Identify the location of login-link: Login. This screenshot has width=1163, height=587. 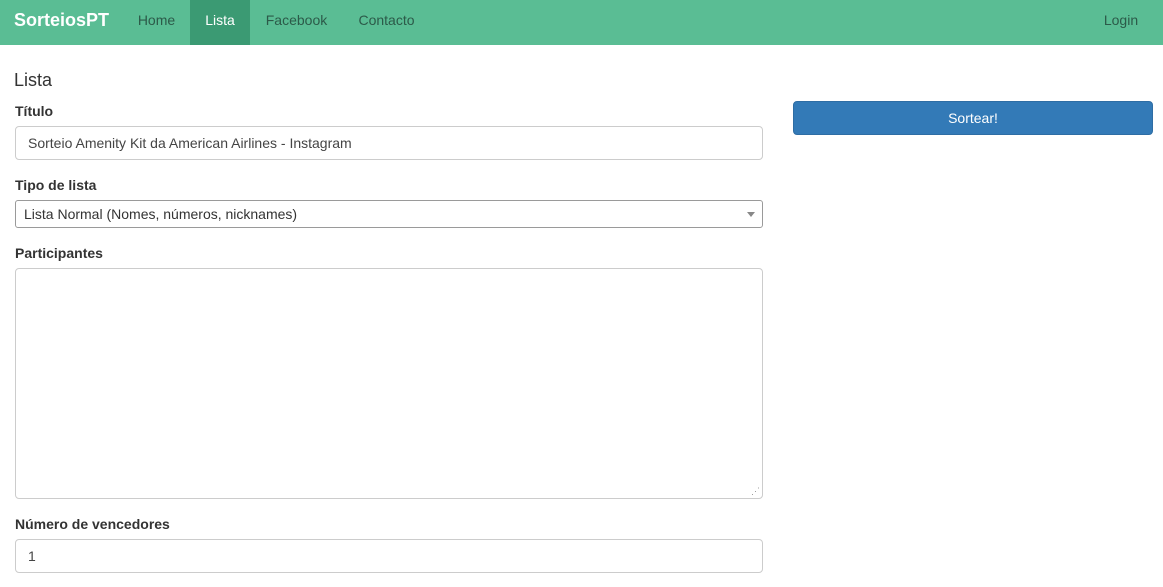
(1121, 22).